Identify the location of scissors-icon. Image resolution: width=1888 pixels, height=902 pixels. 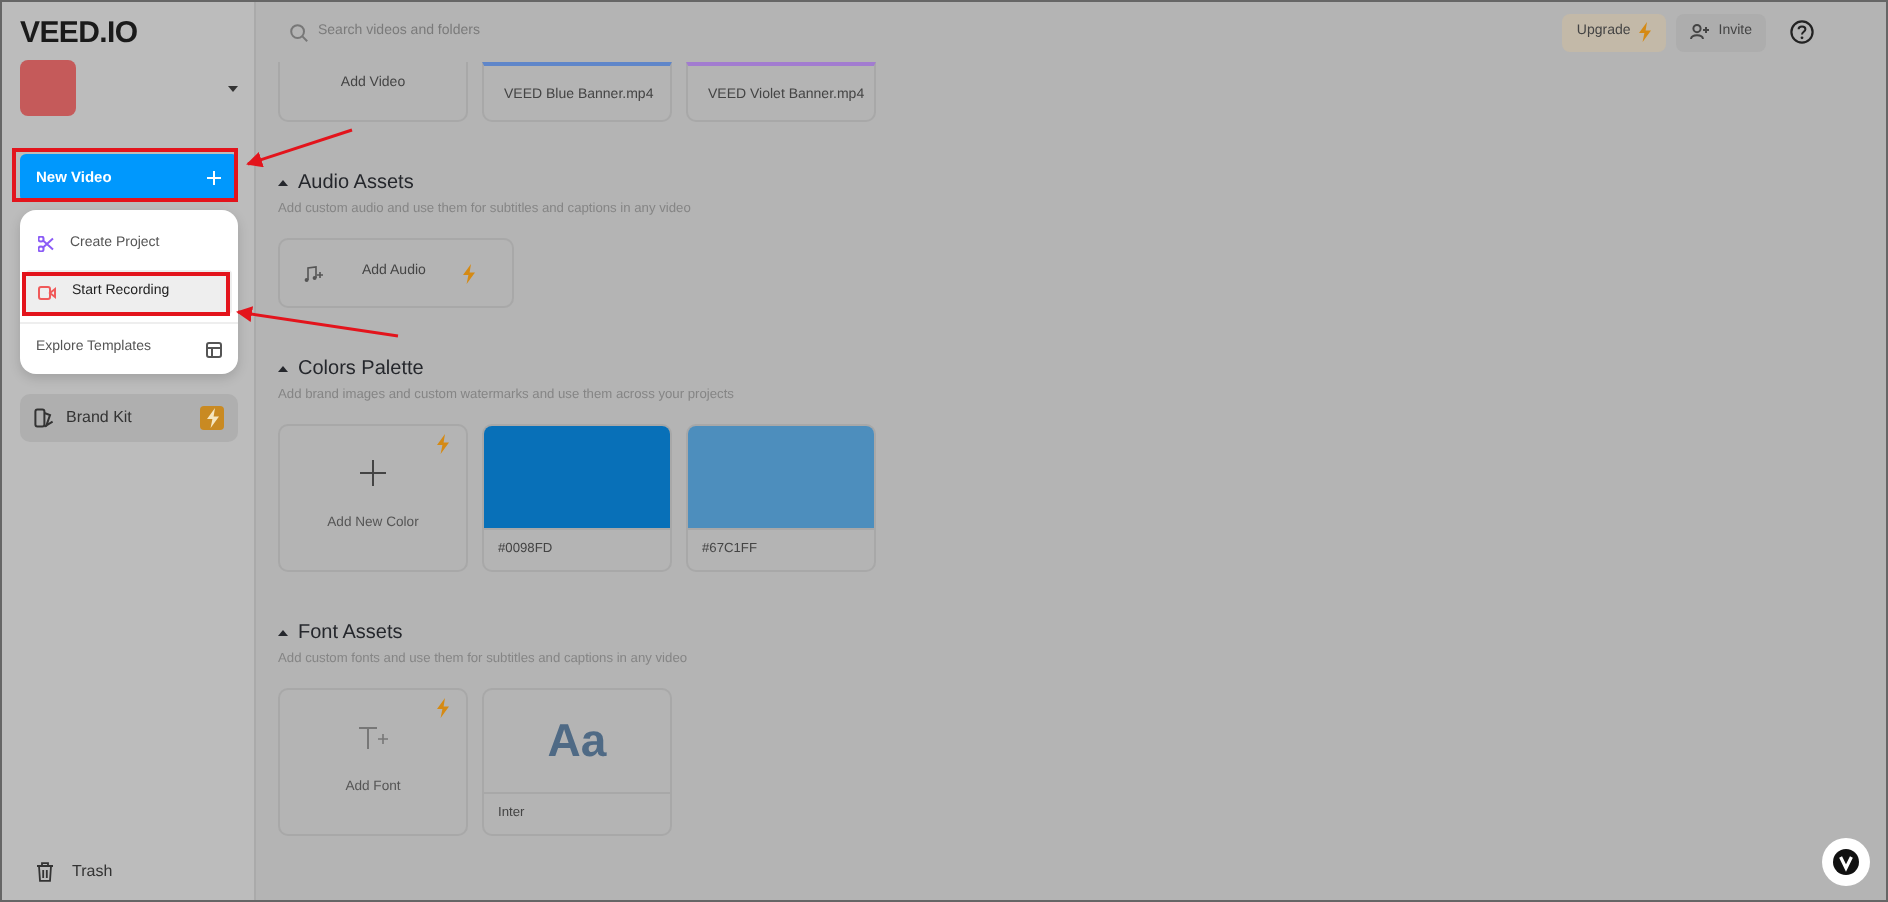
(46, 244).